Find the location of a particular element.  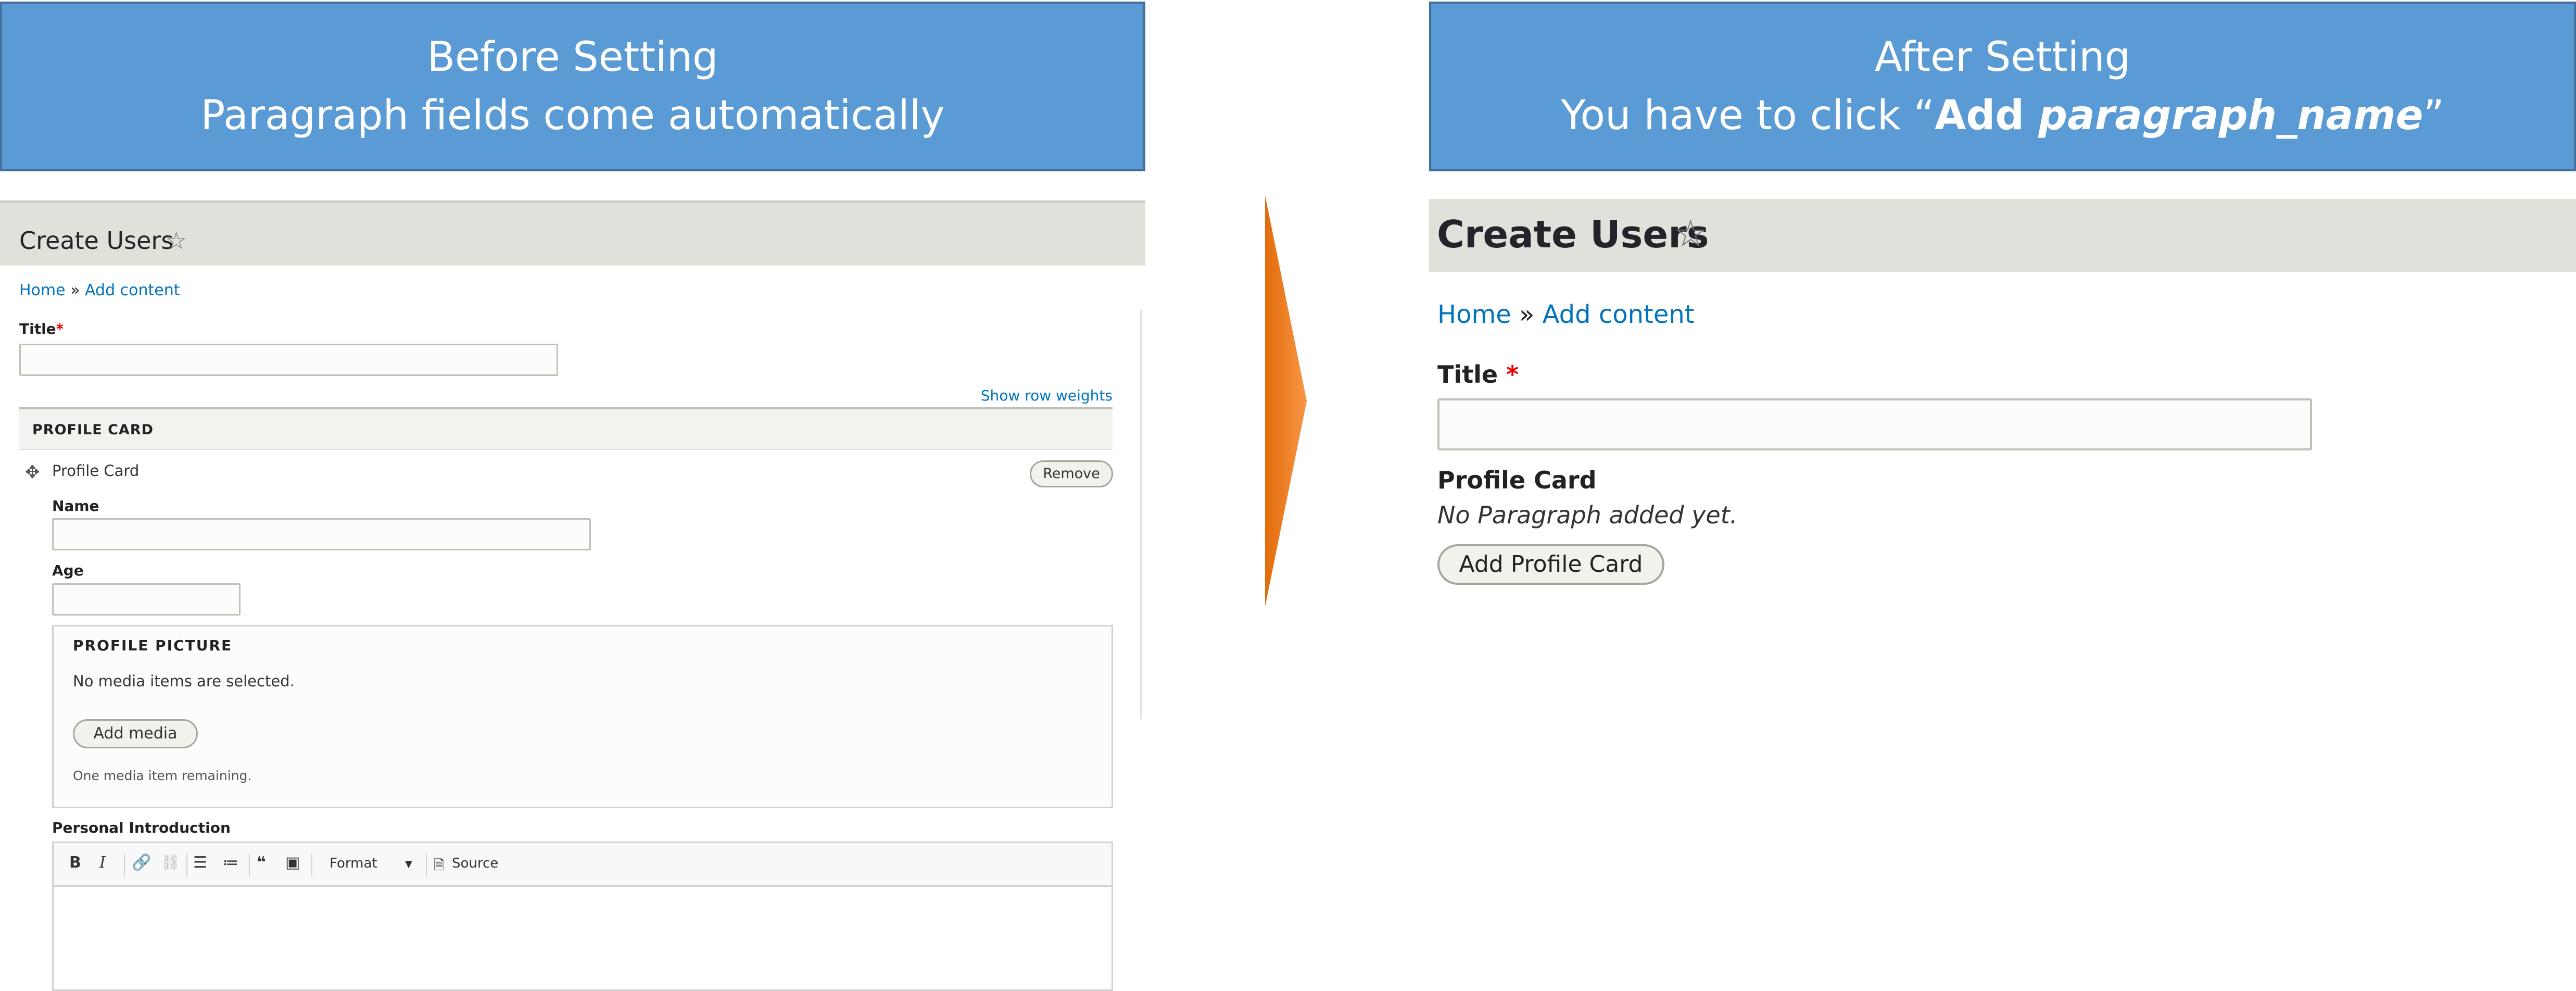

after-title-input is located at coordinates (1874, 424).